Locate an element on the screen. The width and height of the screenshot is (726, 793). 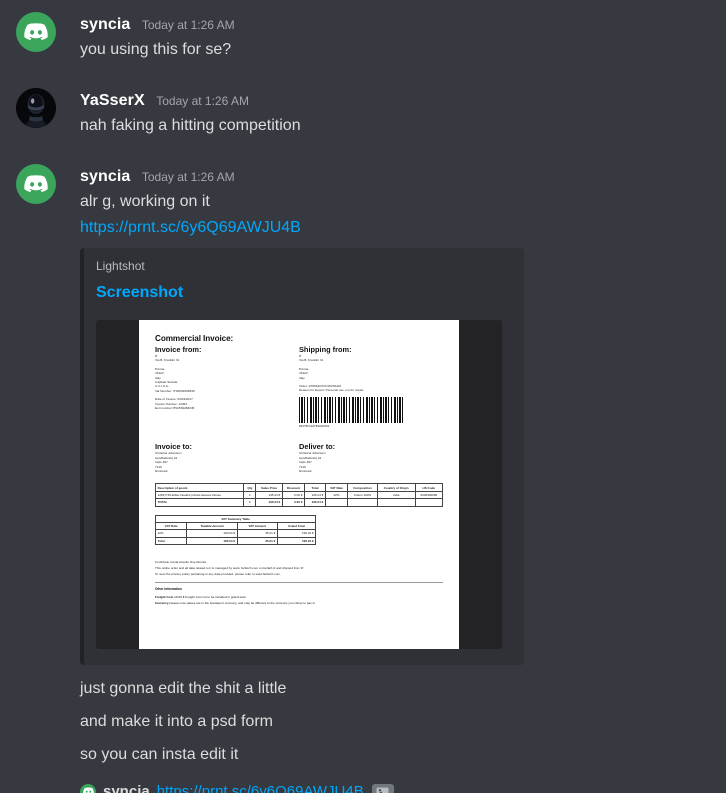
message-author: YaSserX is located at coordinates (112, 100).